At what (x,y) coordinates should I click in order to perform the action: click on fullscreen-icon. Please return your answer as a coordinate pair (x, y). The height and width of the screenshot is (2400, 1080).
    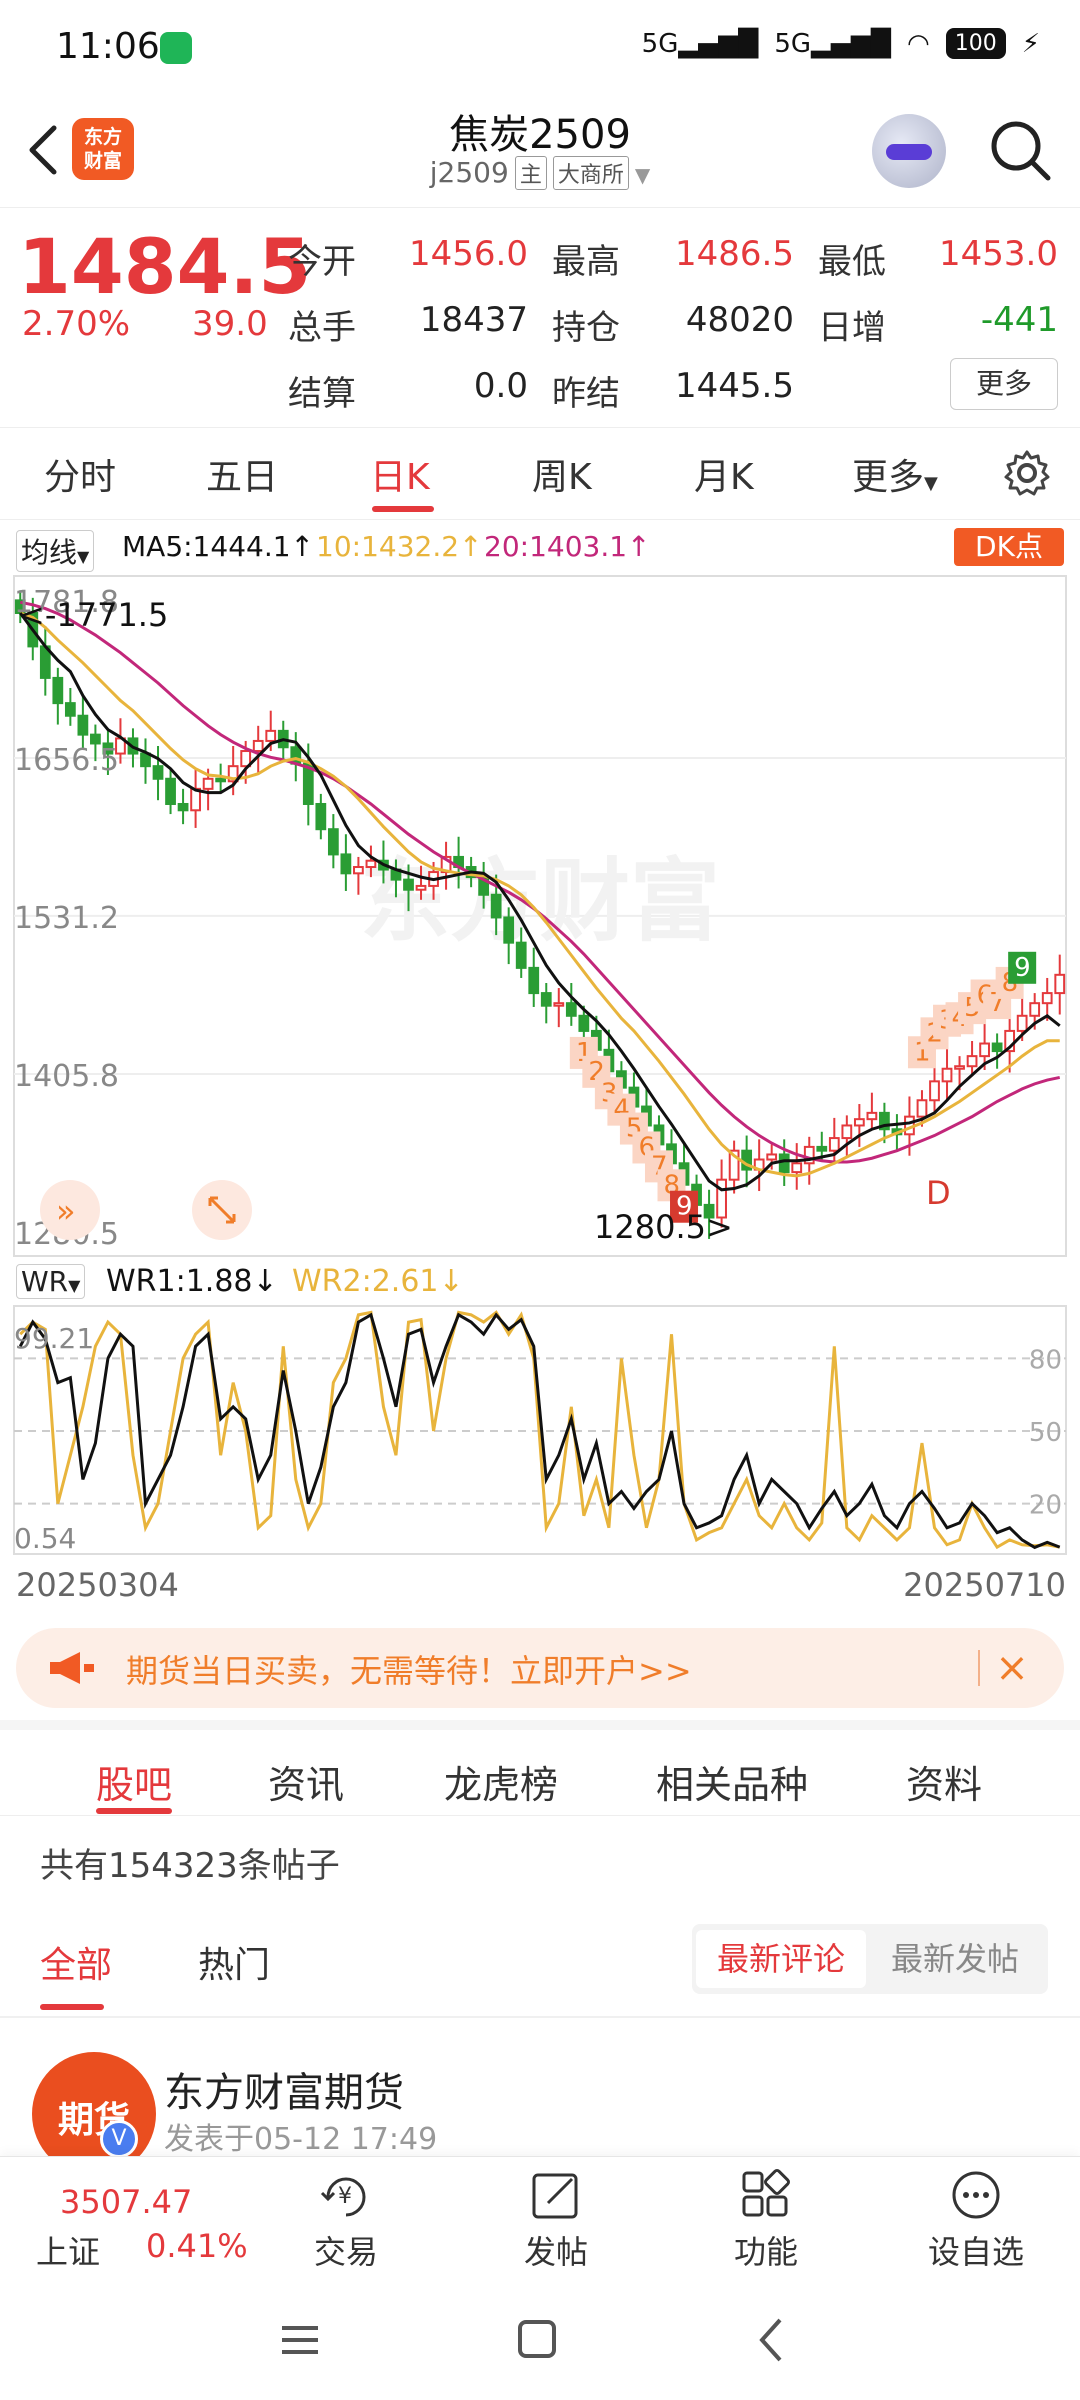
    Looking at the image, I should click on (222, 1210).